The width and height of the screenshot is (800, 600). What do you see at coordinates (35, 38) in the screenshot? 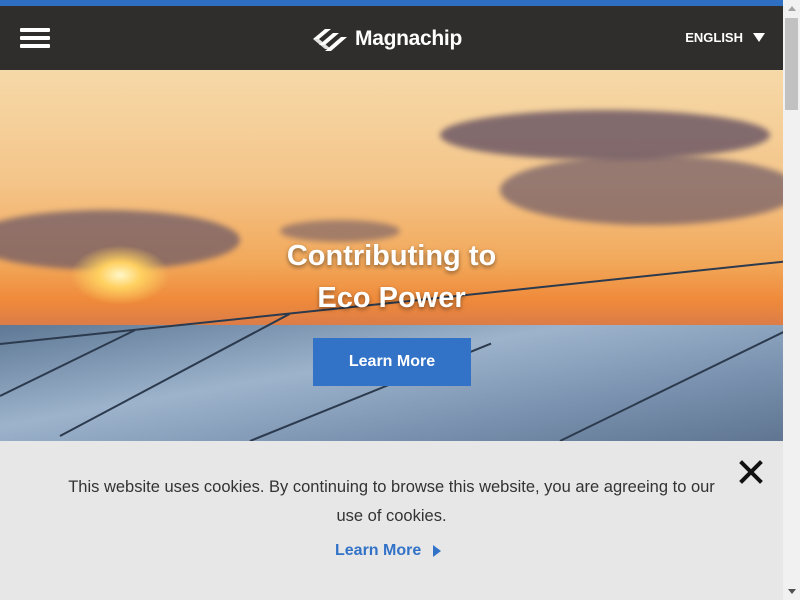
I see `hamburger-menu-icon` at bounding box center [35, 38].